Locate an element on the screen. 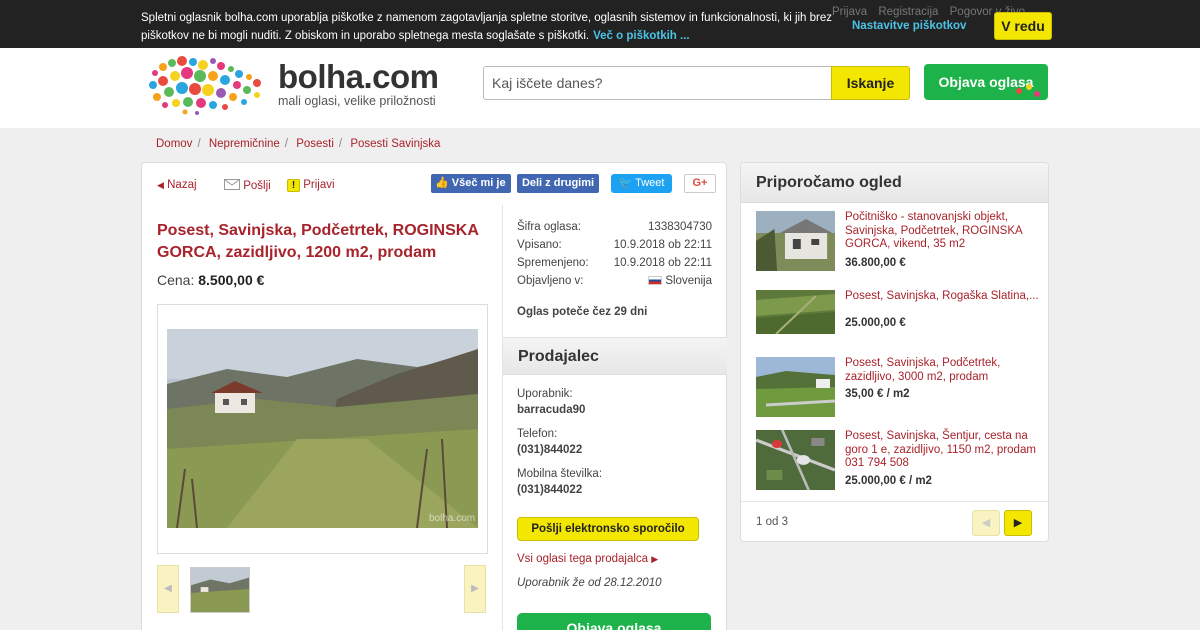  user-value: barracuda90 is located at coordinates (551, 410).